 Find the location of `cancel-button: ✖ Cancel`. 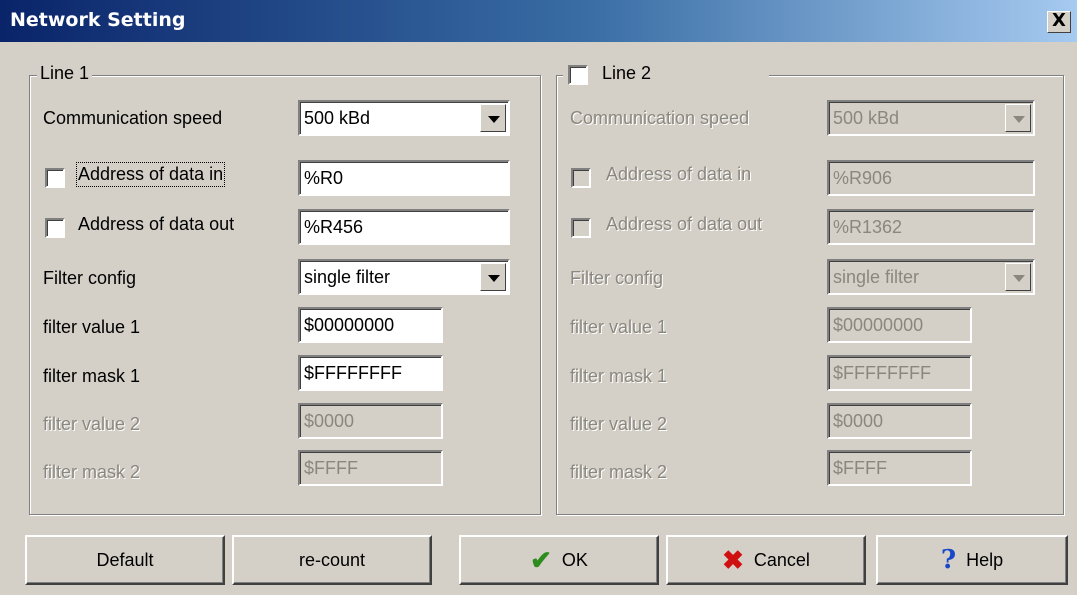

cancel-button: ✖ Cancel is located at coordinates (766, 560).